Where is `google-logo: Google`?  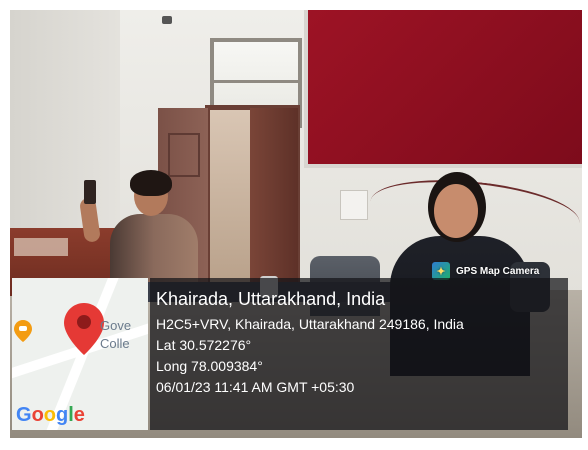 google-logo: Google is located at coordinates (50, 415).